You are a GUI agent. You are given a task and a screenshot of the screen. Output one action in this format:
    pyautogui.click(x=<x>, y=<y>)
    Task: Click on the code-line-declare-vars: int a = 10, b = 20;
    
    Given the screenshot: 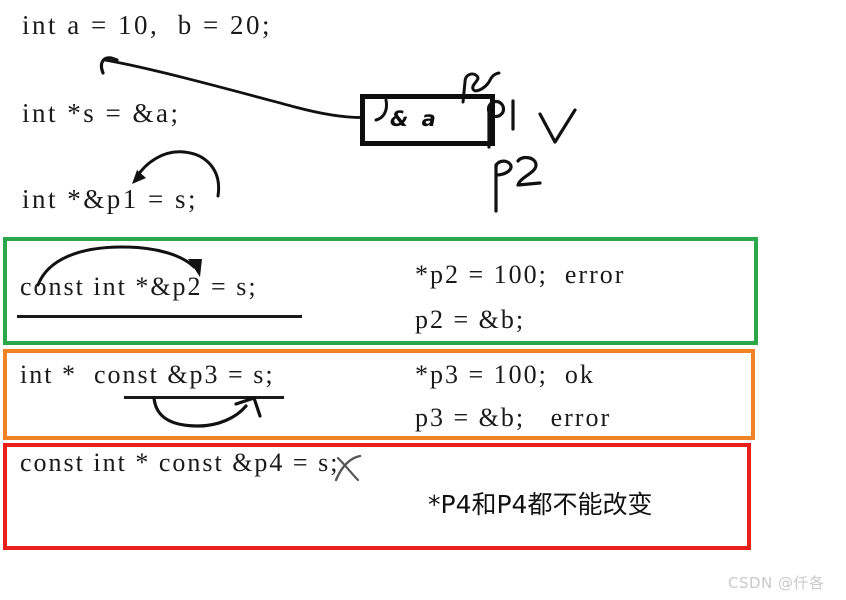 What is the action you would take?
    pyautogui.click(x=147, y=25)
    